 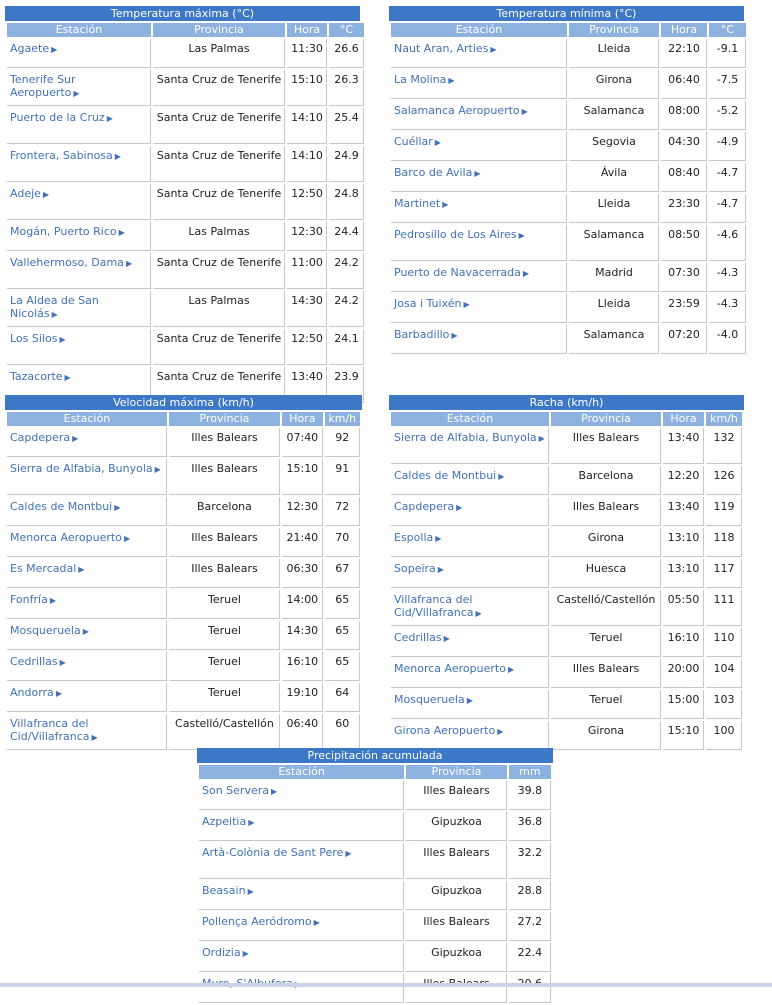 What do you see at coordinates (529, 861) in the screenshot?
I see `precip-value-cell: 32.2` at bounding box center [529, 861].